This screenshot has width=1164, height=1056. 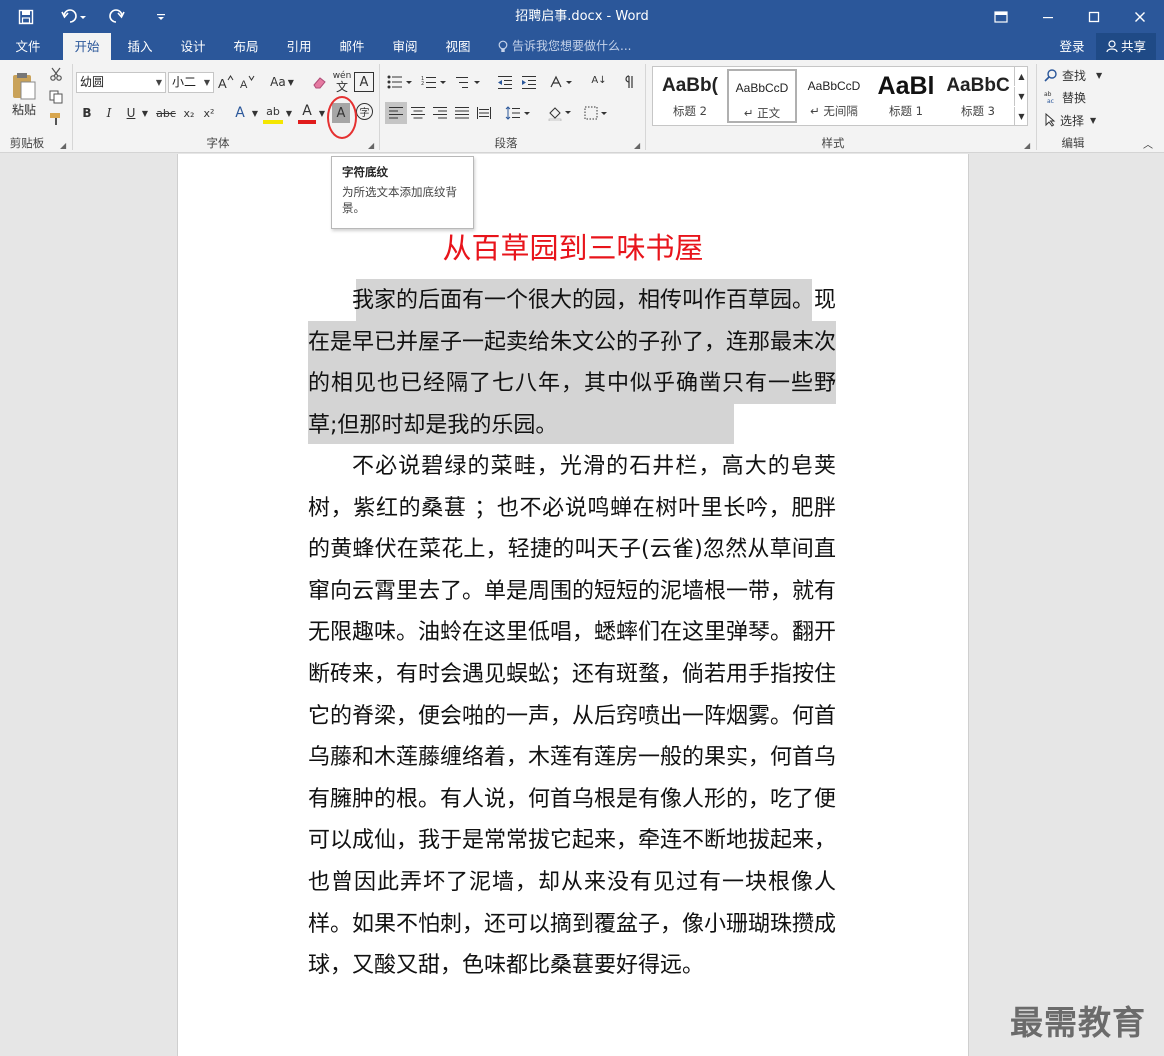 I want to click on search-icon, so click(x=1051, y=75).